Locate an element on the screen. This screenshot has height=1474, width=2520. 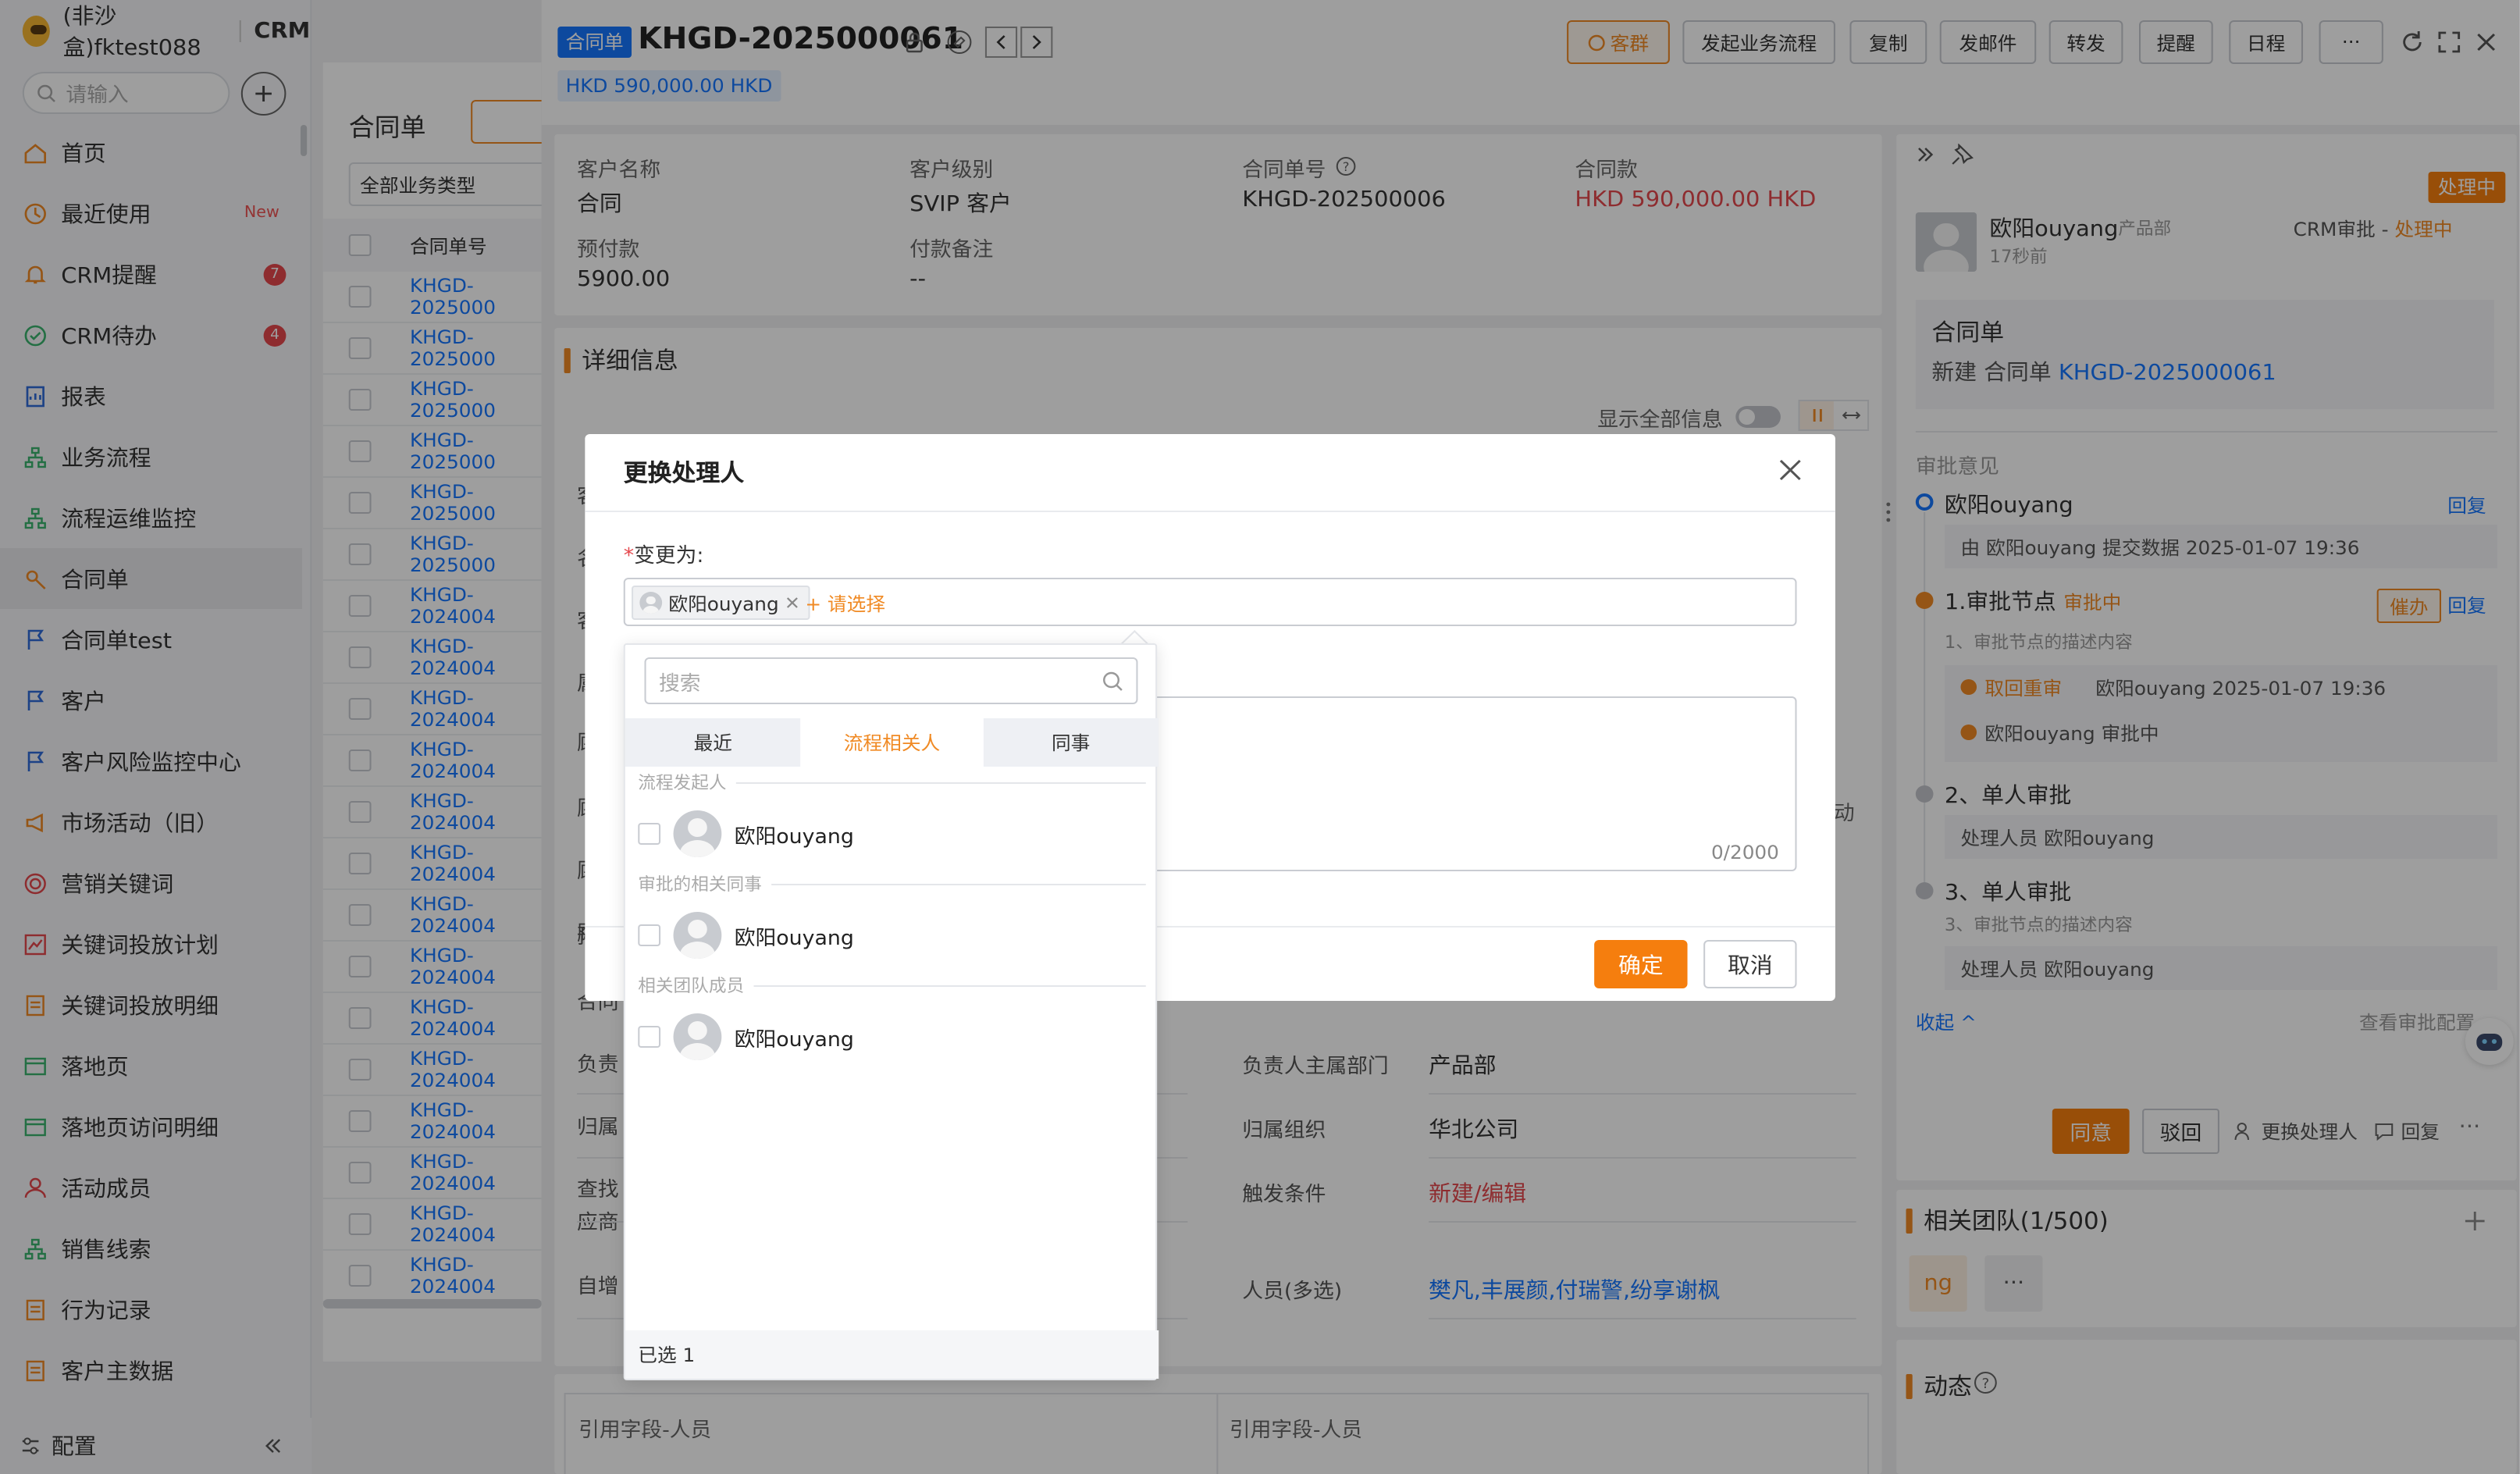
chip-label: 欧阳ouyang is located at coordinates (723, 603).